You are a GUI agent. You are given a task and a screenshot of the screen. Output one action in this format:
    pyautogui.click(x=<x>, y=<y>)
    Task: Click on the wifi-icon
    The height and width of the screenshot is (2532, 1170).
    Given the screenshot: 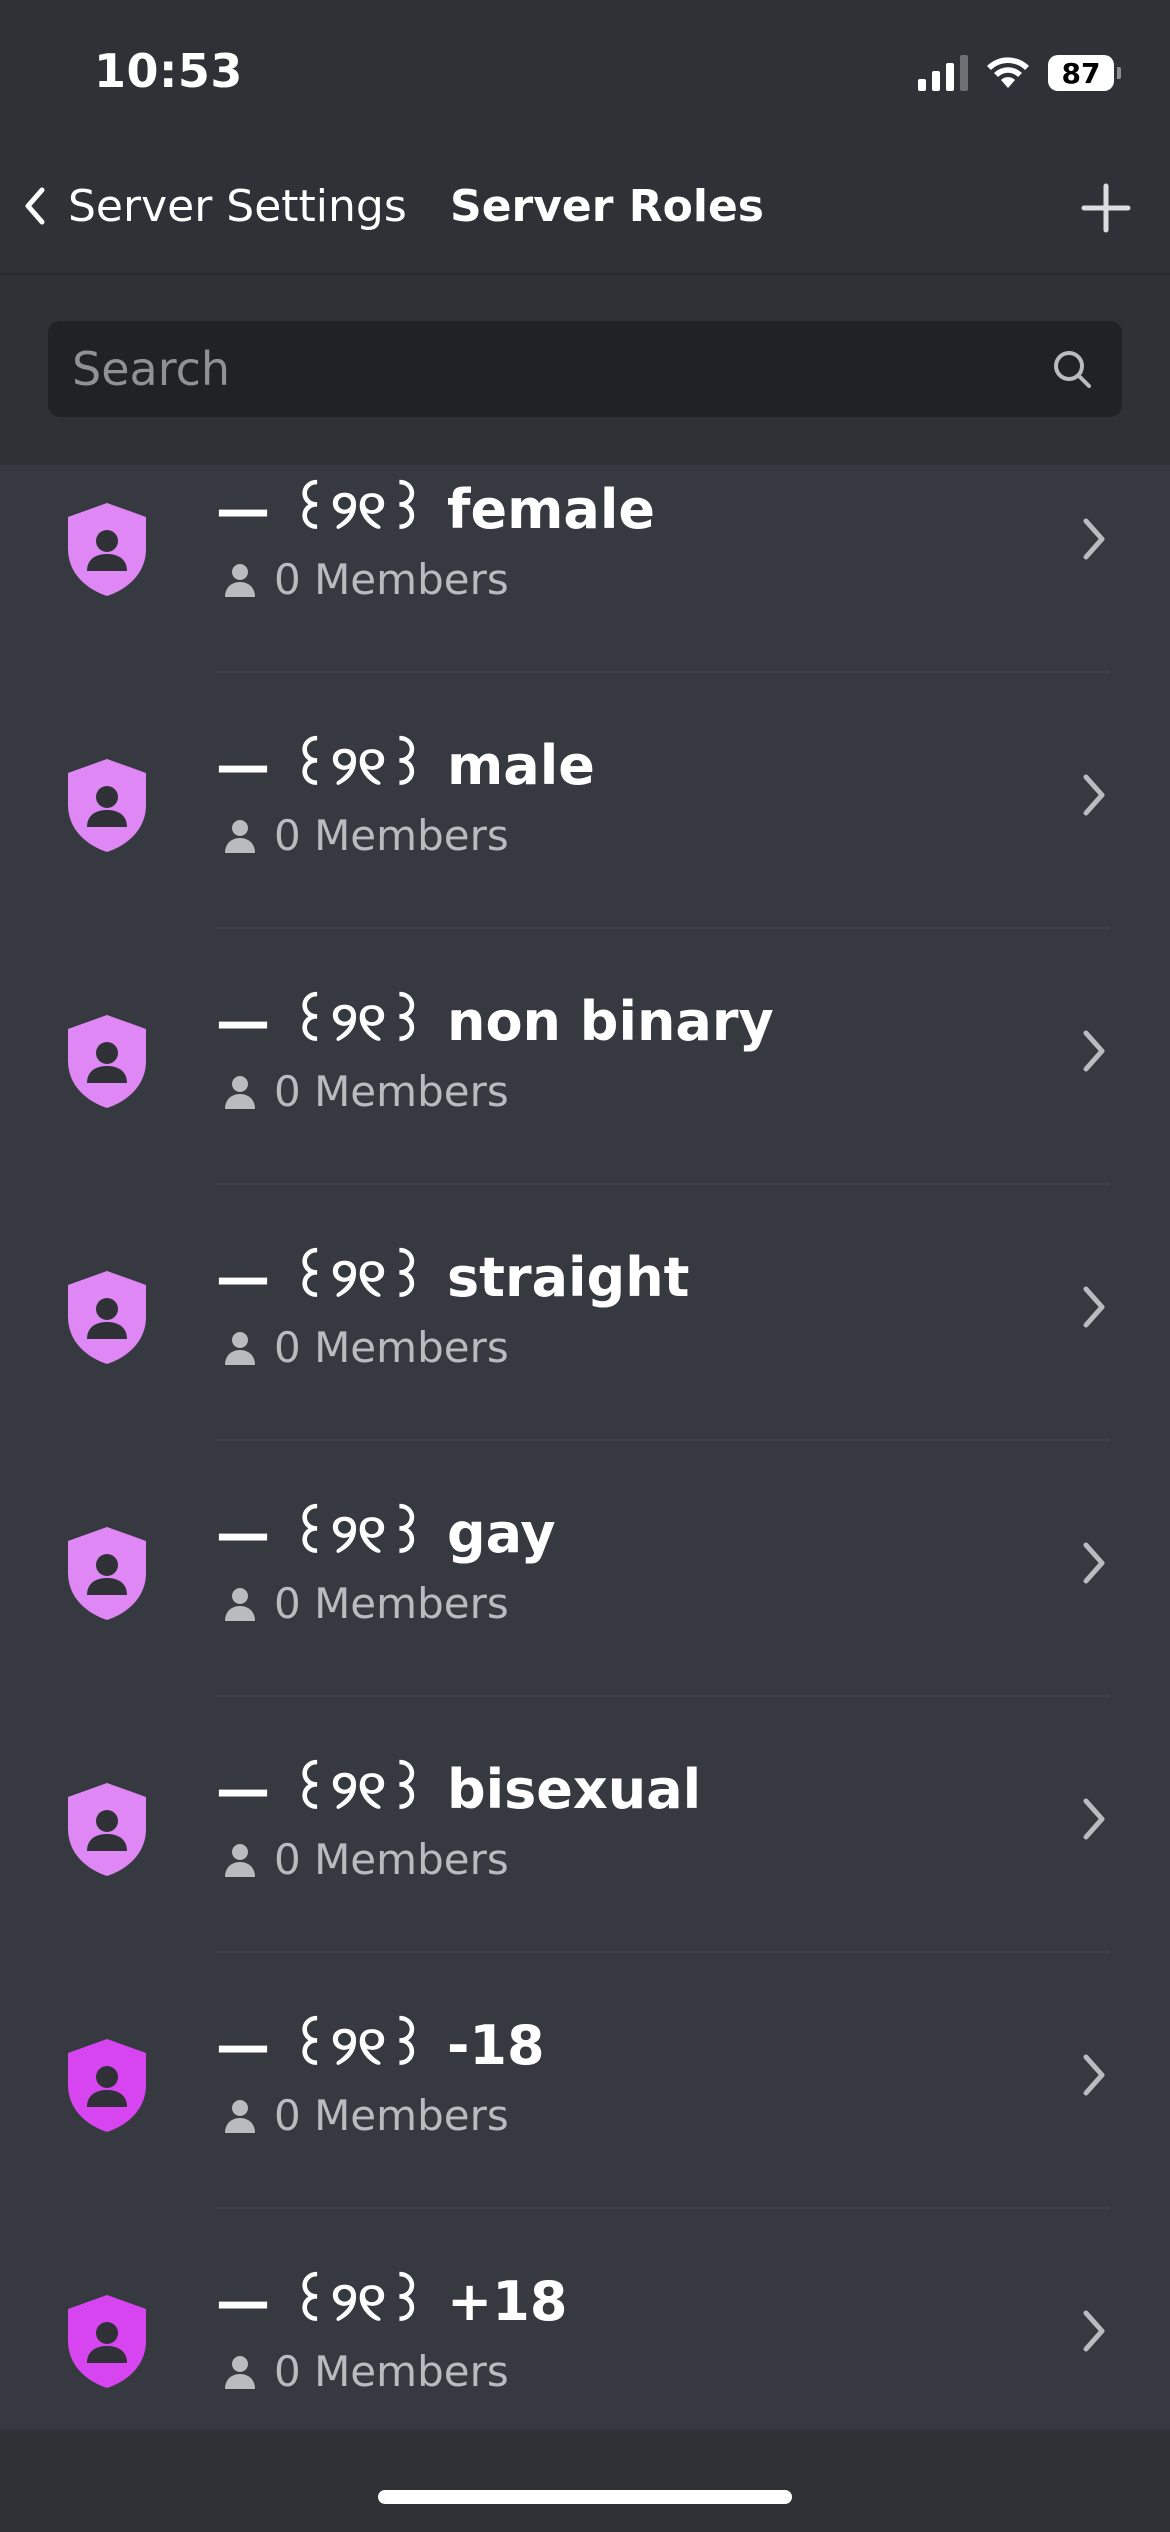 What is the action you would take?
    pyautogui.click(x=1008, y=72)
    